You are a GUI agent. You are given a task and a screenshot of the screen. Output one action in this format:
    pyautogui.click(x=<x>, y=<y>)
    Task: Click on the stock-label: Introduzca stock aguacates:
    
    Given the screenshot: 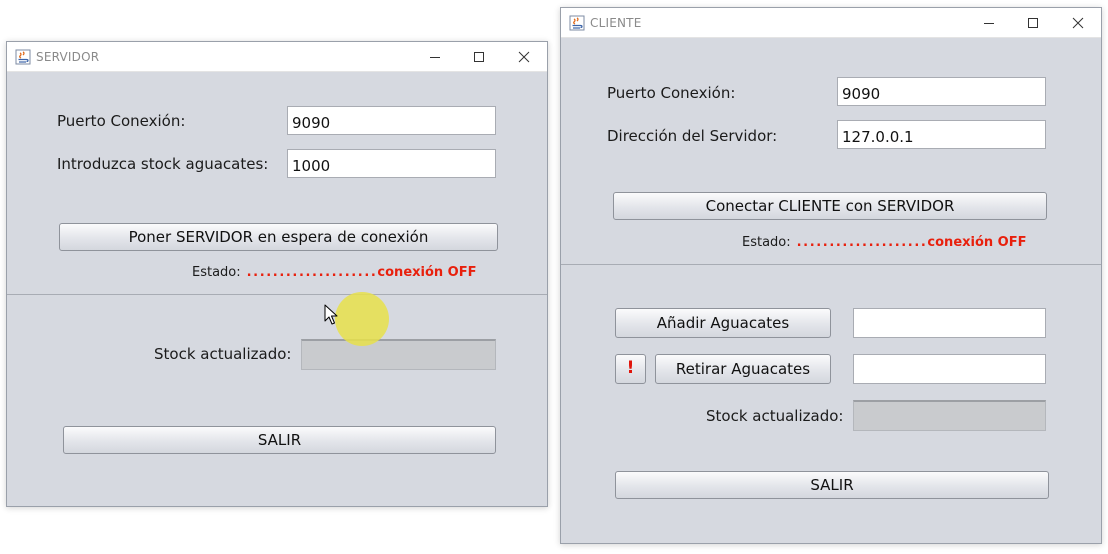 What is the action you would take?
    pyautogui.click(x=163, y=164)
    